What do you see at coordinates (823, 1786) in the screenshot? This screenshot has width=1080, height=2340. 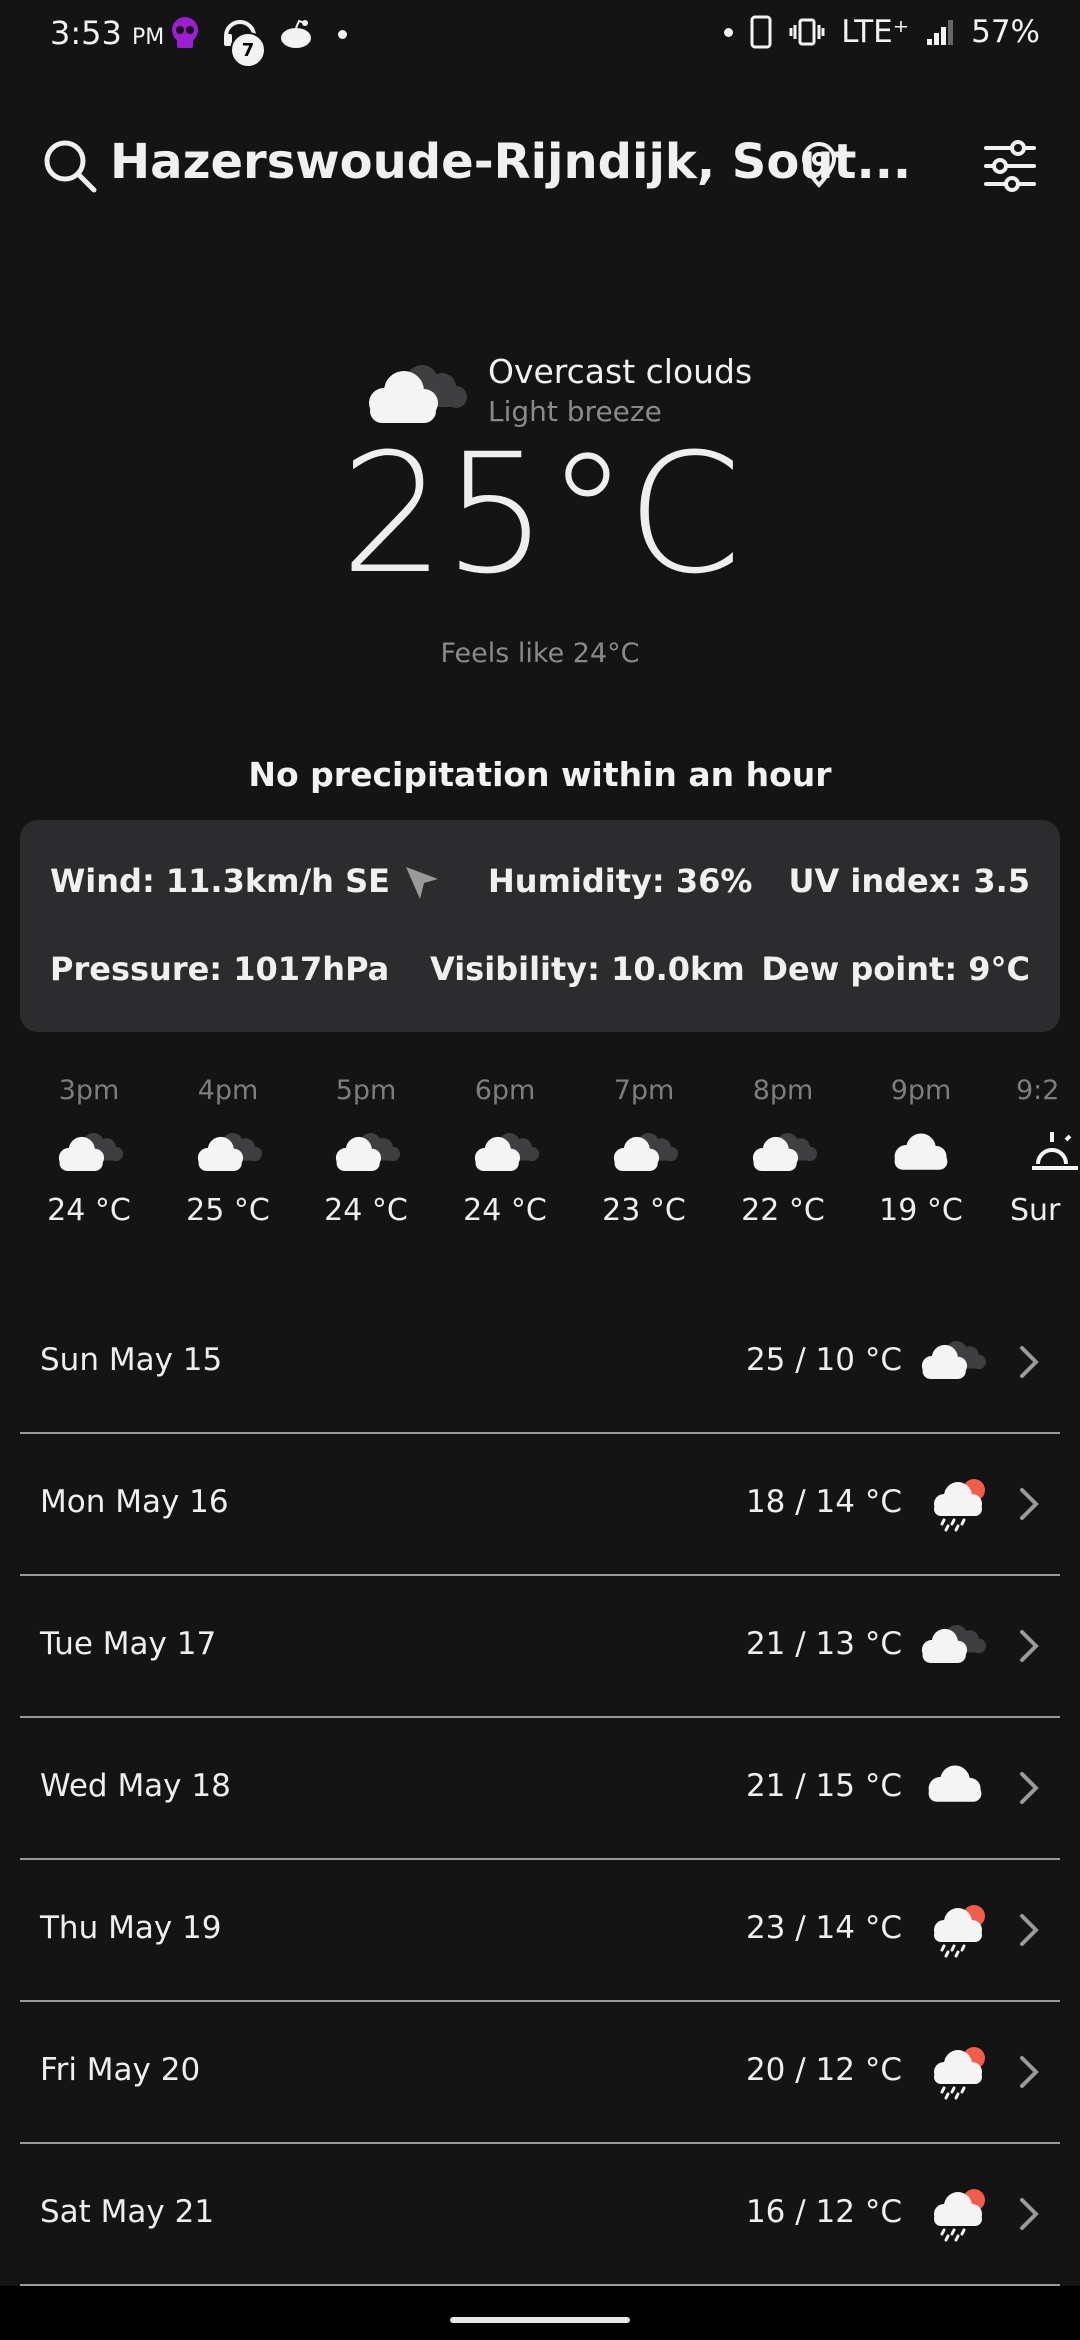 I see `day-temps: 21 / 15 °C` at bounding box center [823, 1786].